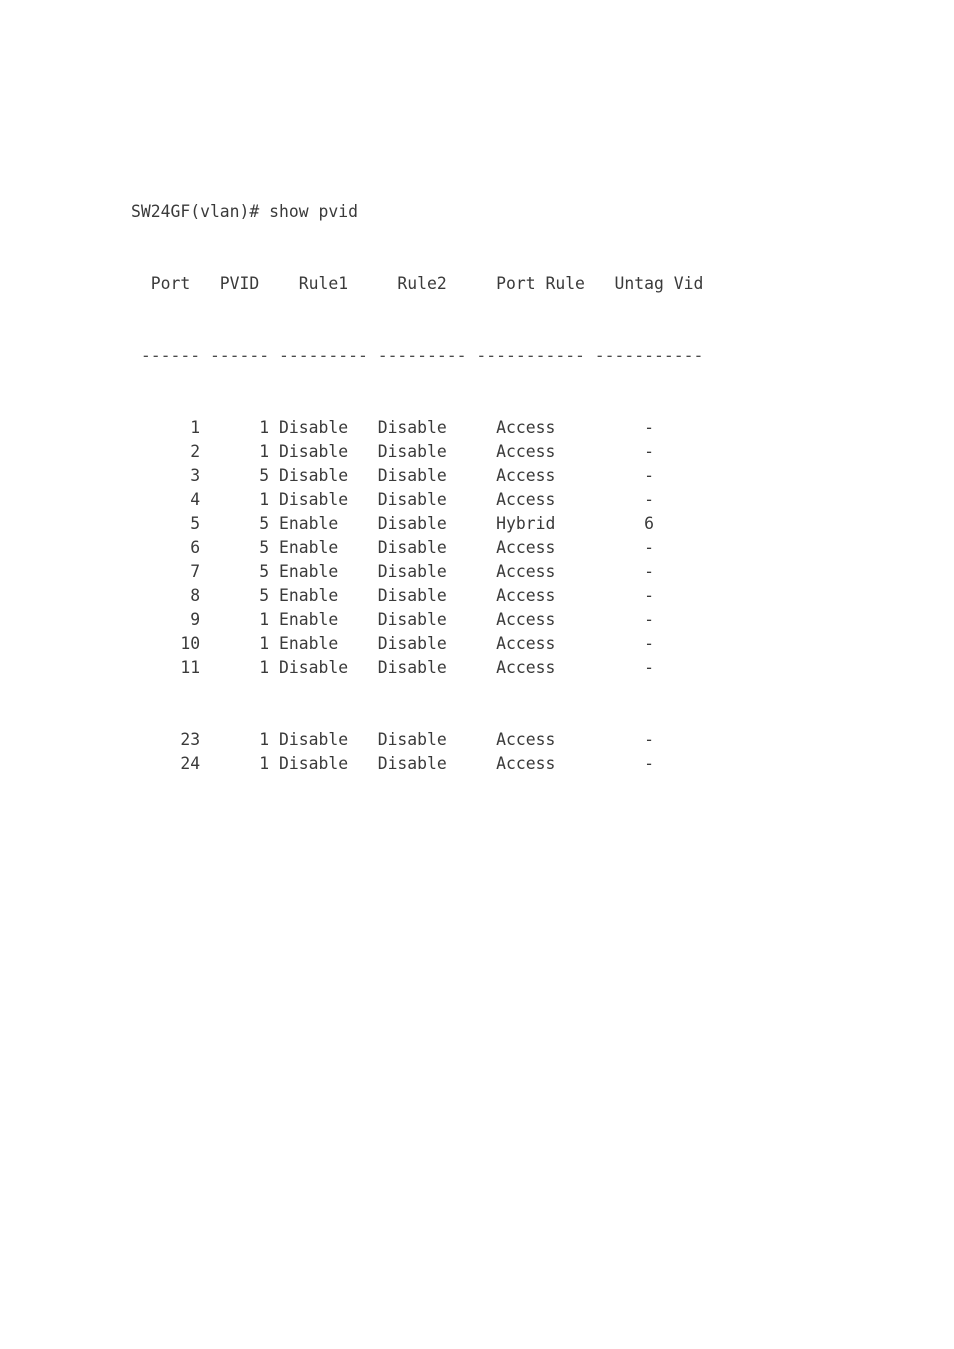 This screenshot has width=954, height=1349. I want to click on table-row: 1 1 Disable Disable Access -, so click(417, 427).